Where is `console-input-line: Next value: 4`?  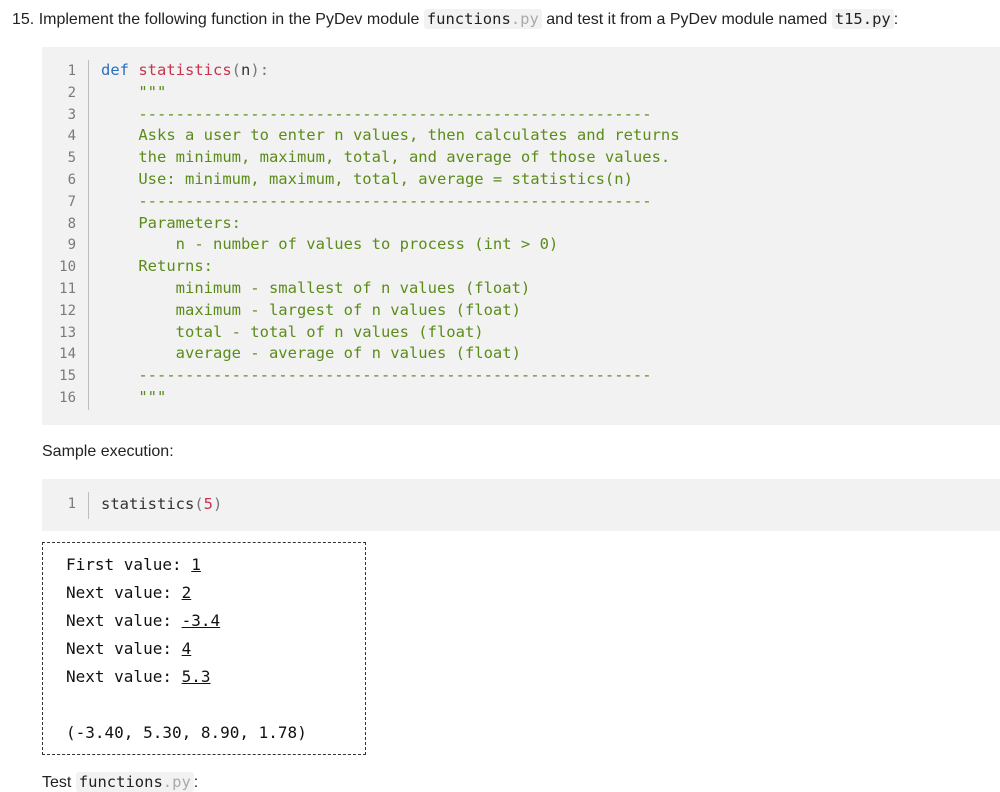
console-input-line: Next value: 4 is located at coordinates (128, 648).